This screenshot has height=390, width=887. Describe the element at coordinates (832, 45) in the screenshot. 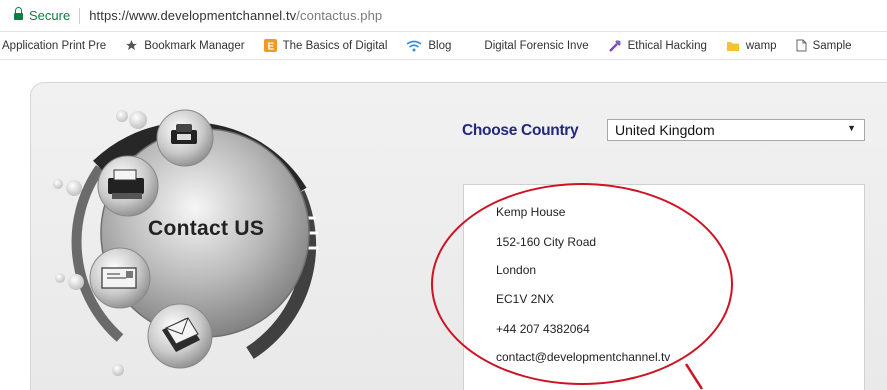

I see `bookmark-label: Sample` at that location.